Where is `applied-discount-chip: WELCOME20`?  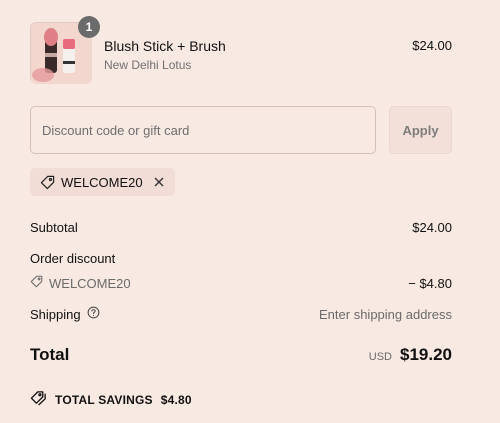 applied-discount-chip: WELCOME20 is located at coordinates (102, 182).